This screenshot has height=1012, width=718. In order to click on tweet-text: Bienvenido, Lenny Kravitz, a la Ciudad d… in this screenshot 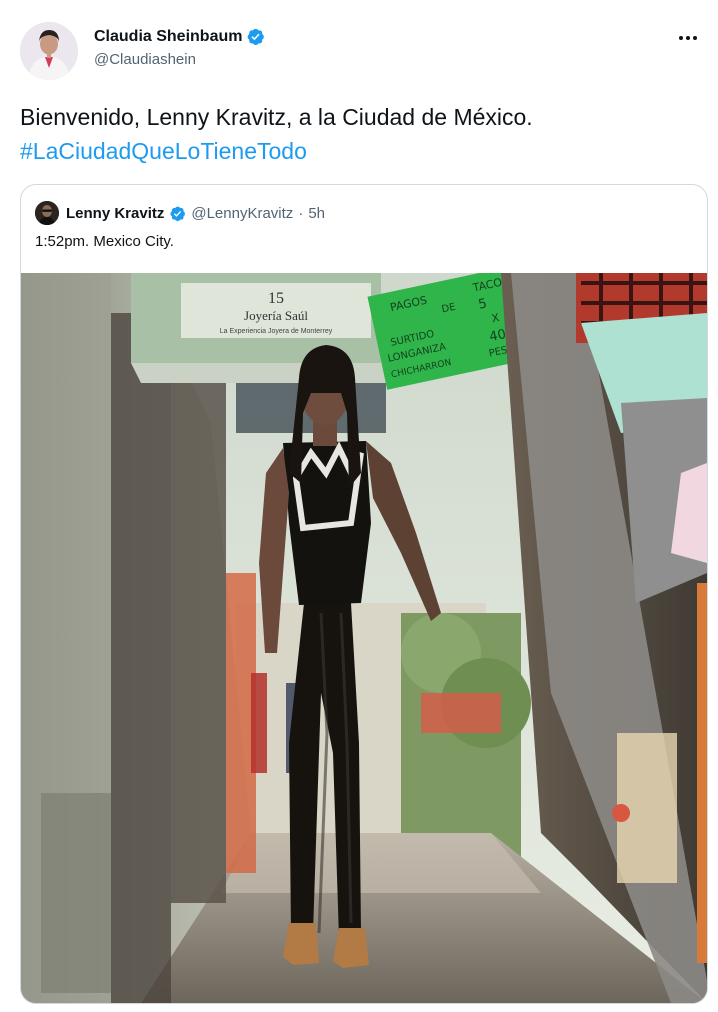, I will do `click(360, 134)`.